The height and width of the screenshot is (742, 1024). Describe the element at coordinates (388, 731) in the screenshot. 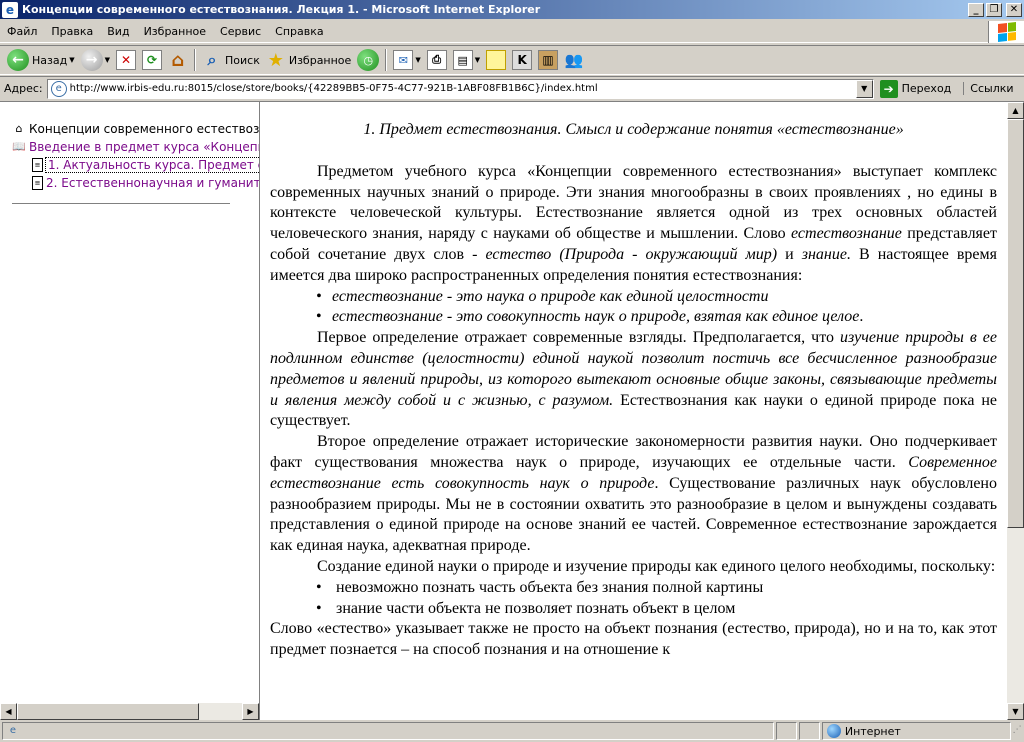

I see `status-text-panel: e` at that location.